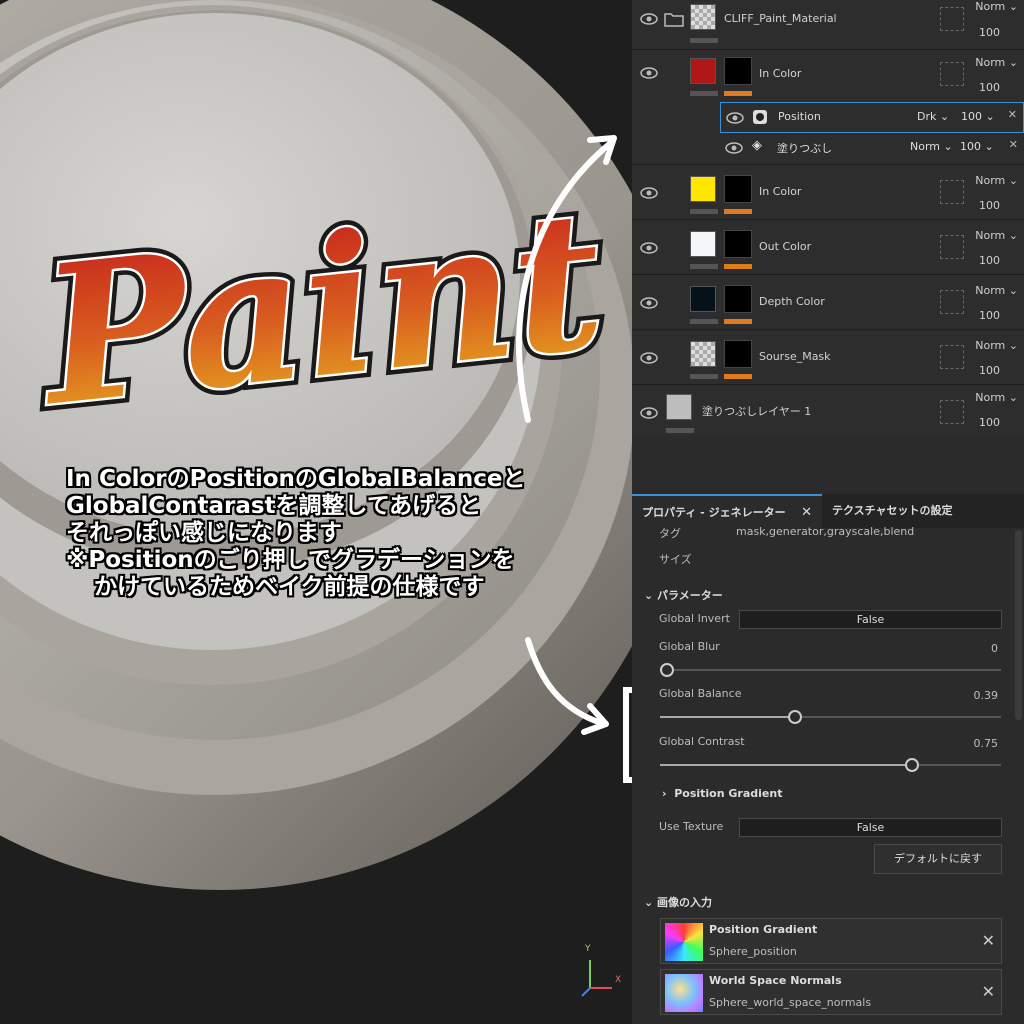 This screenshot has width=1024, height=1024. What do you see at coordinates (830, 670) in the screenshot?
I see `global-blur-slider` at bounding box center [830, 670].